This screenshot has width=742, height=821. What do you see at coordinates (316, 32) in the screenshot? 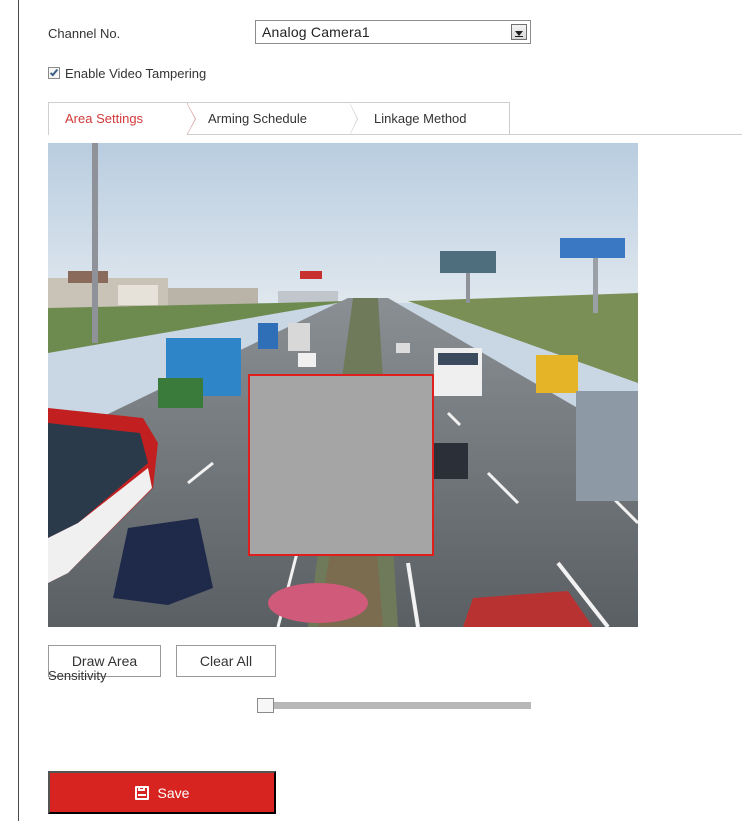
I see `channel-select-value: Analog Camera1` at bounding box center [316, 32].